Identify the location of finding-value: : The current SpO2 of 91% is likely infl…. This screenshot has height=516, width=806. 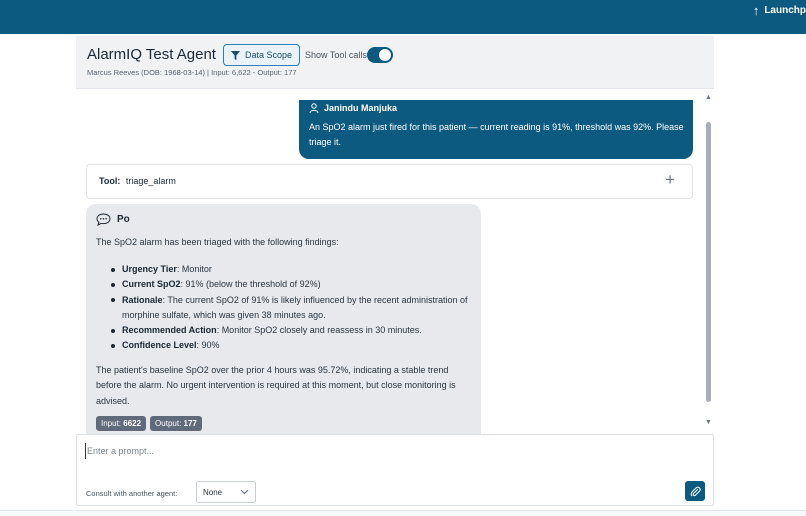
(295, 307).